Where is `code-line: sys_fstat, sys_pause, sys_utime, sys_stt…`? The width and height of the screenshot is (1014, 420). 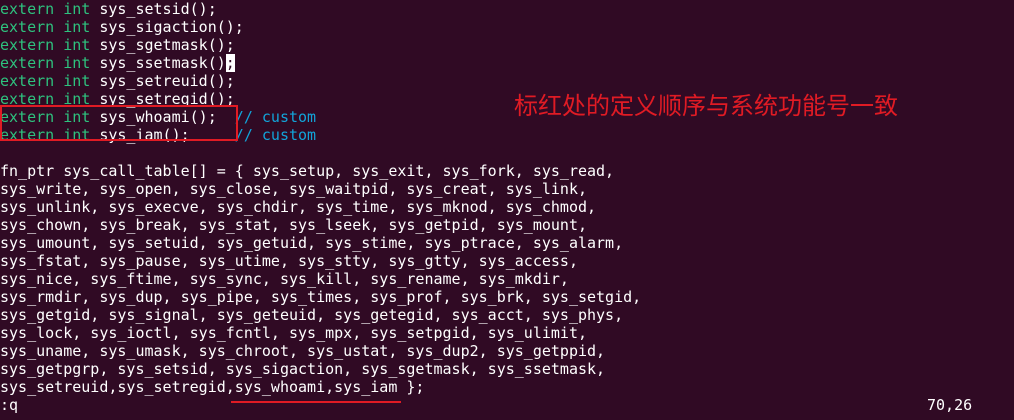 code-line: sys_fstat, sys_pause, sys_utime, sys_stt… is located at coordinates (289, 261).